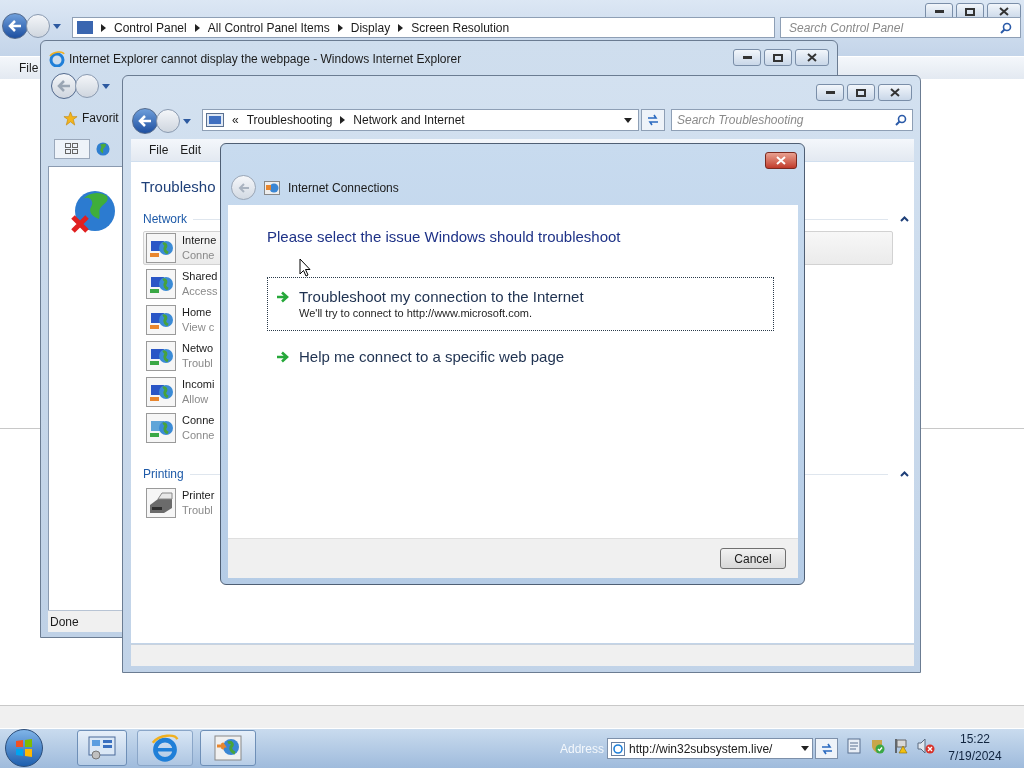 The width and height of the screenshot is (1024, 768). Describe the element at coordinates (196, 399) in the screenshot. I see `item-subtitle: Allow` at that location.